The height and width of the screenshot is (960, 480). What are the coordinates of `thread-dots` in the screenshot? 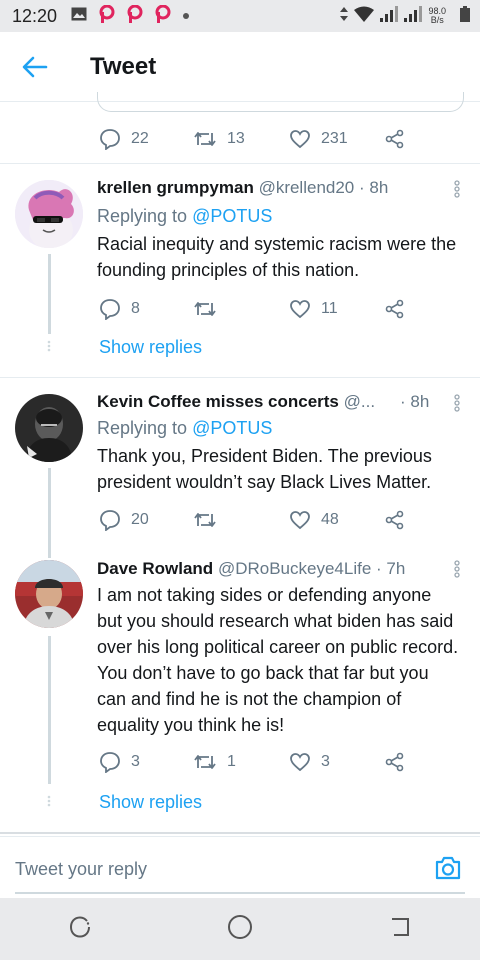 It's located at (49, 346).